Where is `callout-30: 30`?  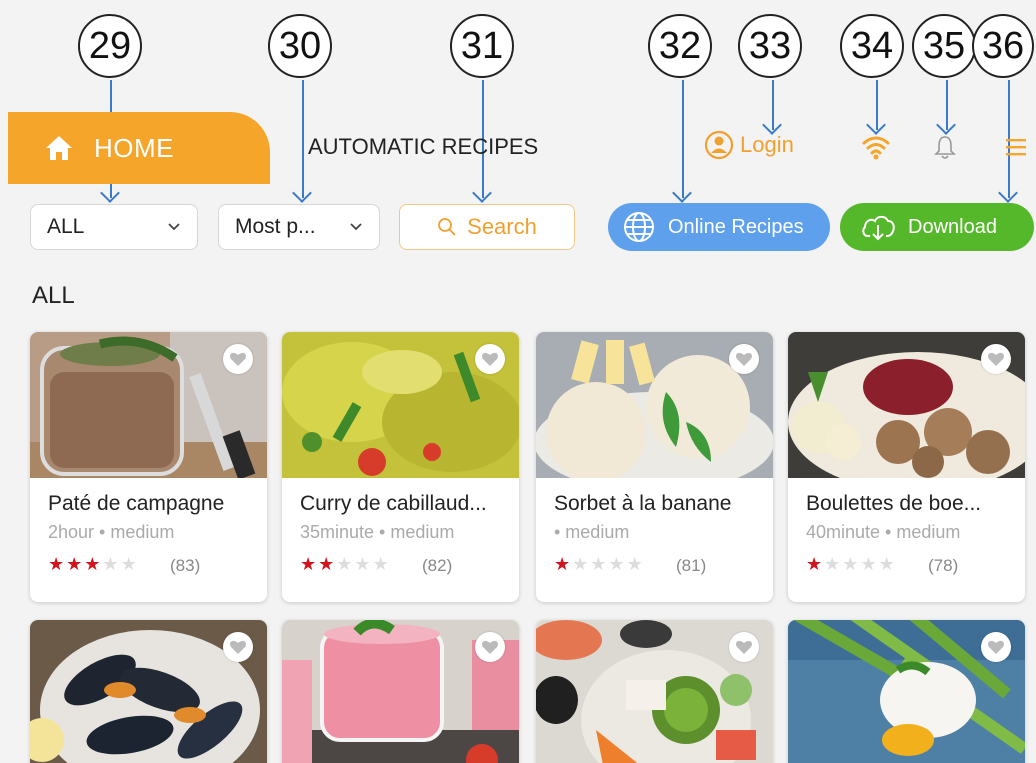
callout-30: 30 is located at coordinates (300, 46).